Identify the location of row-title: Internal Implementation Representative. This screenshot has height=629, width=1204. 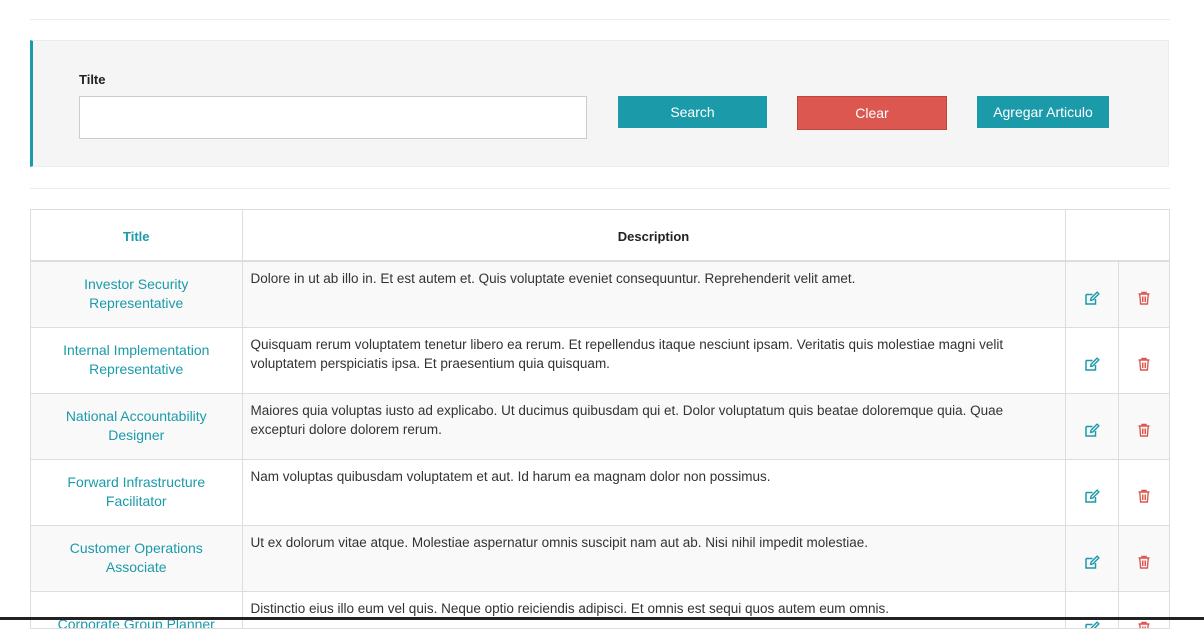
(136, 360).